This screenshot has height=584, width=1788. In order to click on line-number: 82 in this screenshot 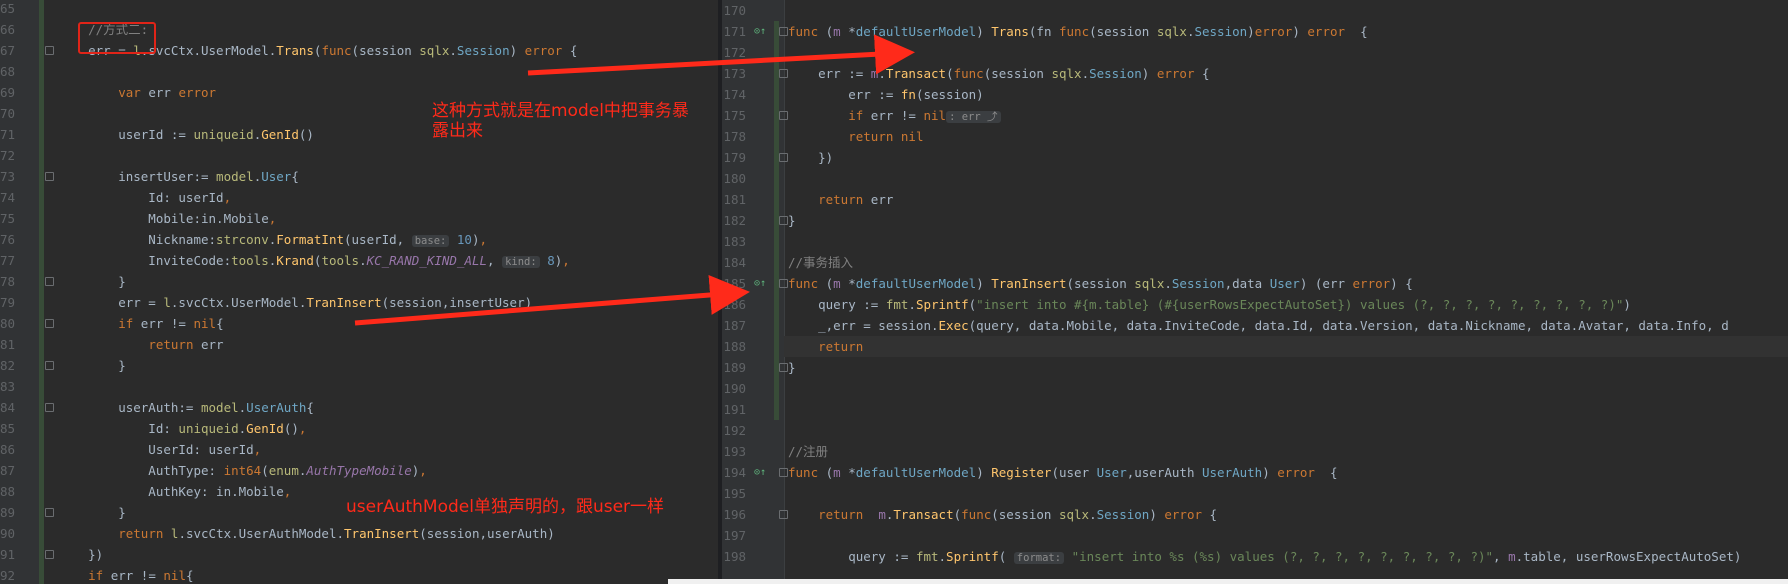, I will do `click(7, 365)`.